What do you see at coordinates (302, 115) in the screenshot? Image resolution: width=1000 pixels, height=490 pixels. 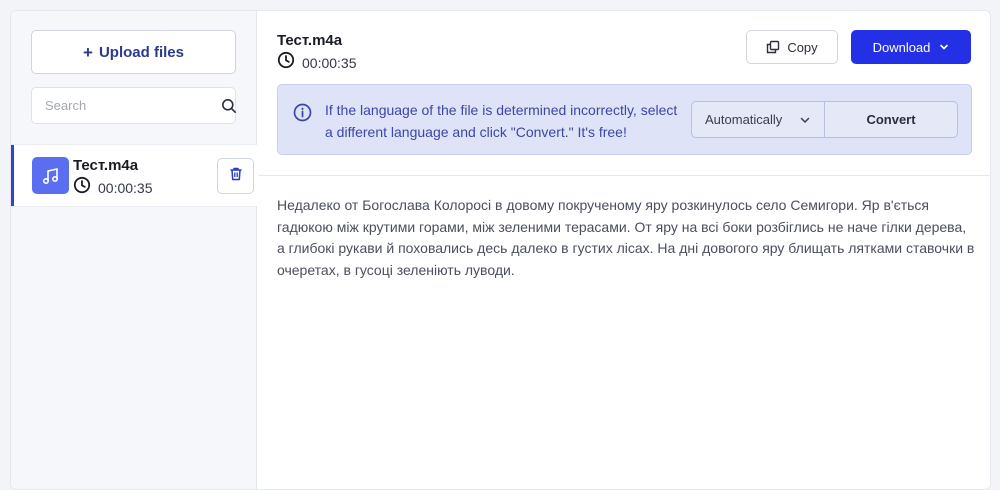 I see `info-icon` at bounding box center [302, 115].